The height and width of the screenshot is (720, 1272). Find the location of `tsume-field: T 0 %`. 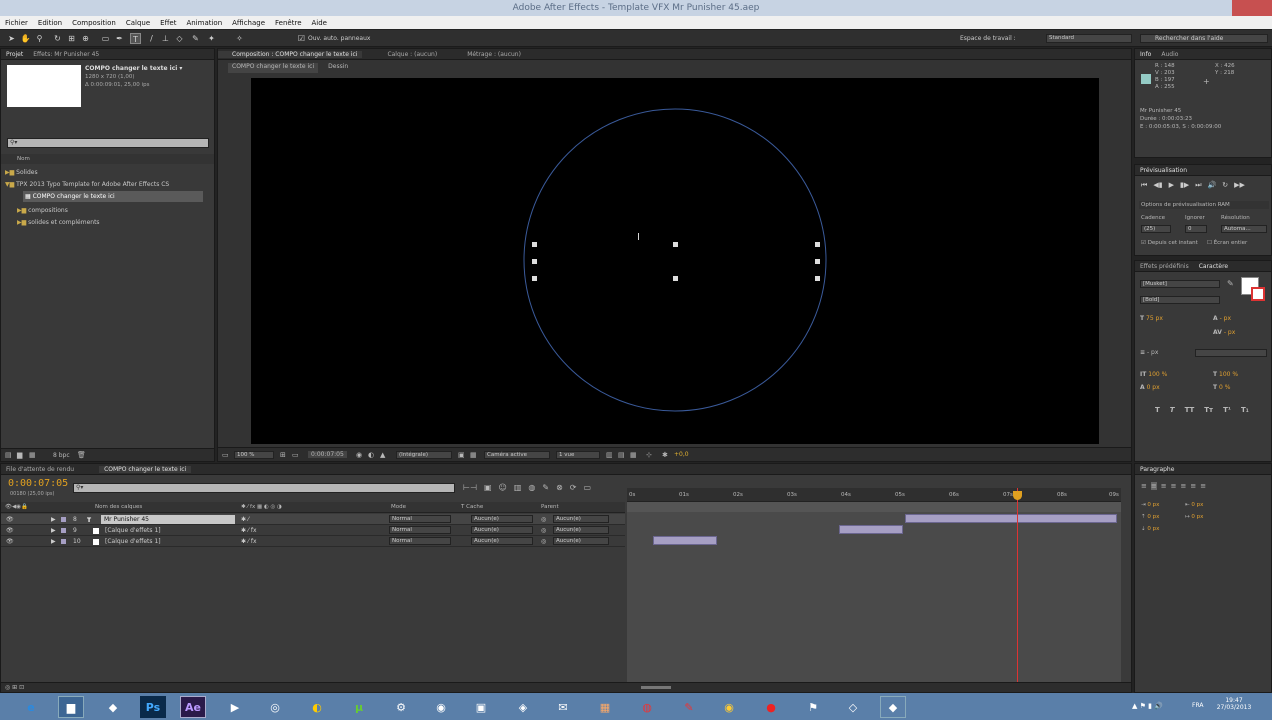

tsume-field: T 0 % is located at coordinates (1221, 387).